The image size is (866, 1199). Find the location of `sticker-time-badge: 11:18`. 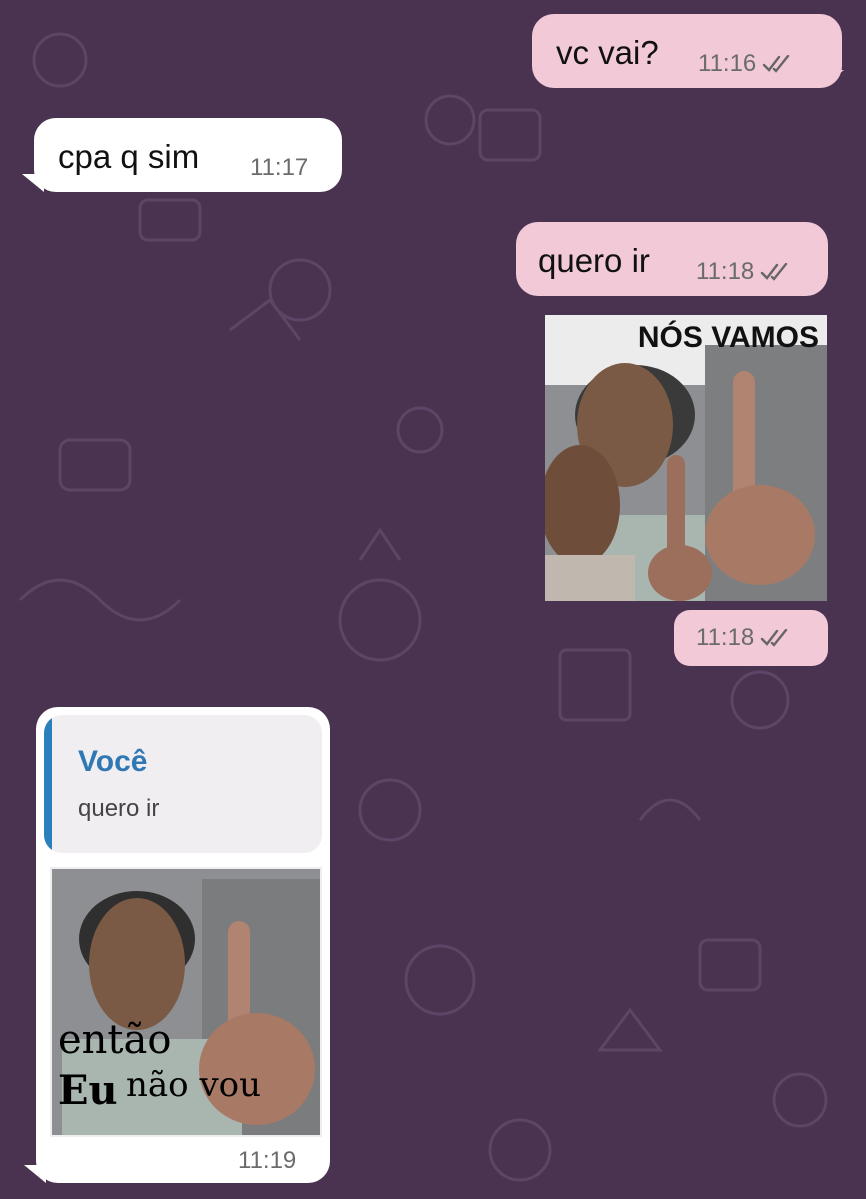

sticker-time-badge: 11:18 is located at coordinates (751, 638).